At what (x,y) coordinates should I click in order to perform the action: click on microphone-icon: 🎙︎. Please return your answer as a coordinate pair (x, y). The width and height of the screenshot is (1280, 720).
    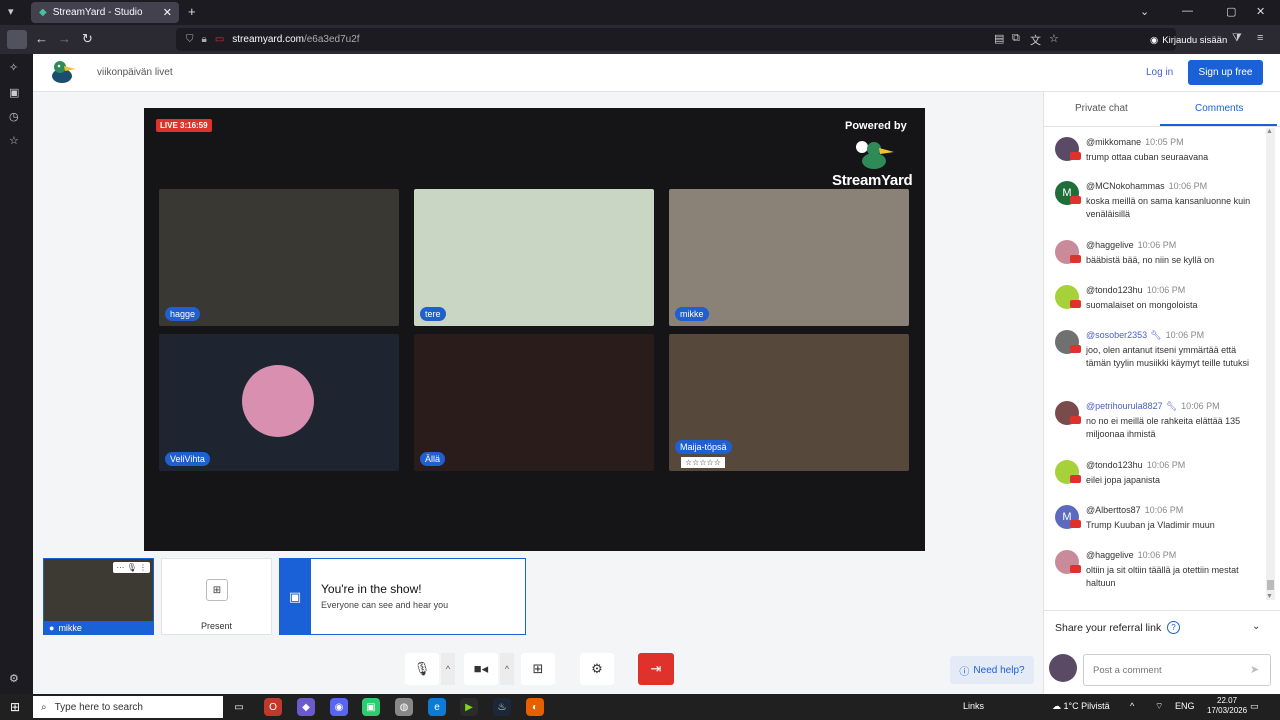
    Looking at the image, I should click on (422, 668).